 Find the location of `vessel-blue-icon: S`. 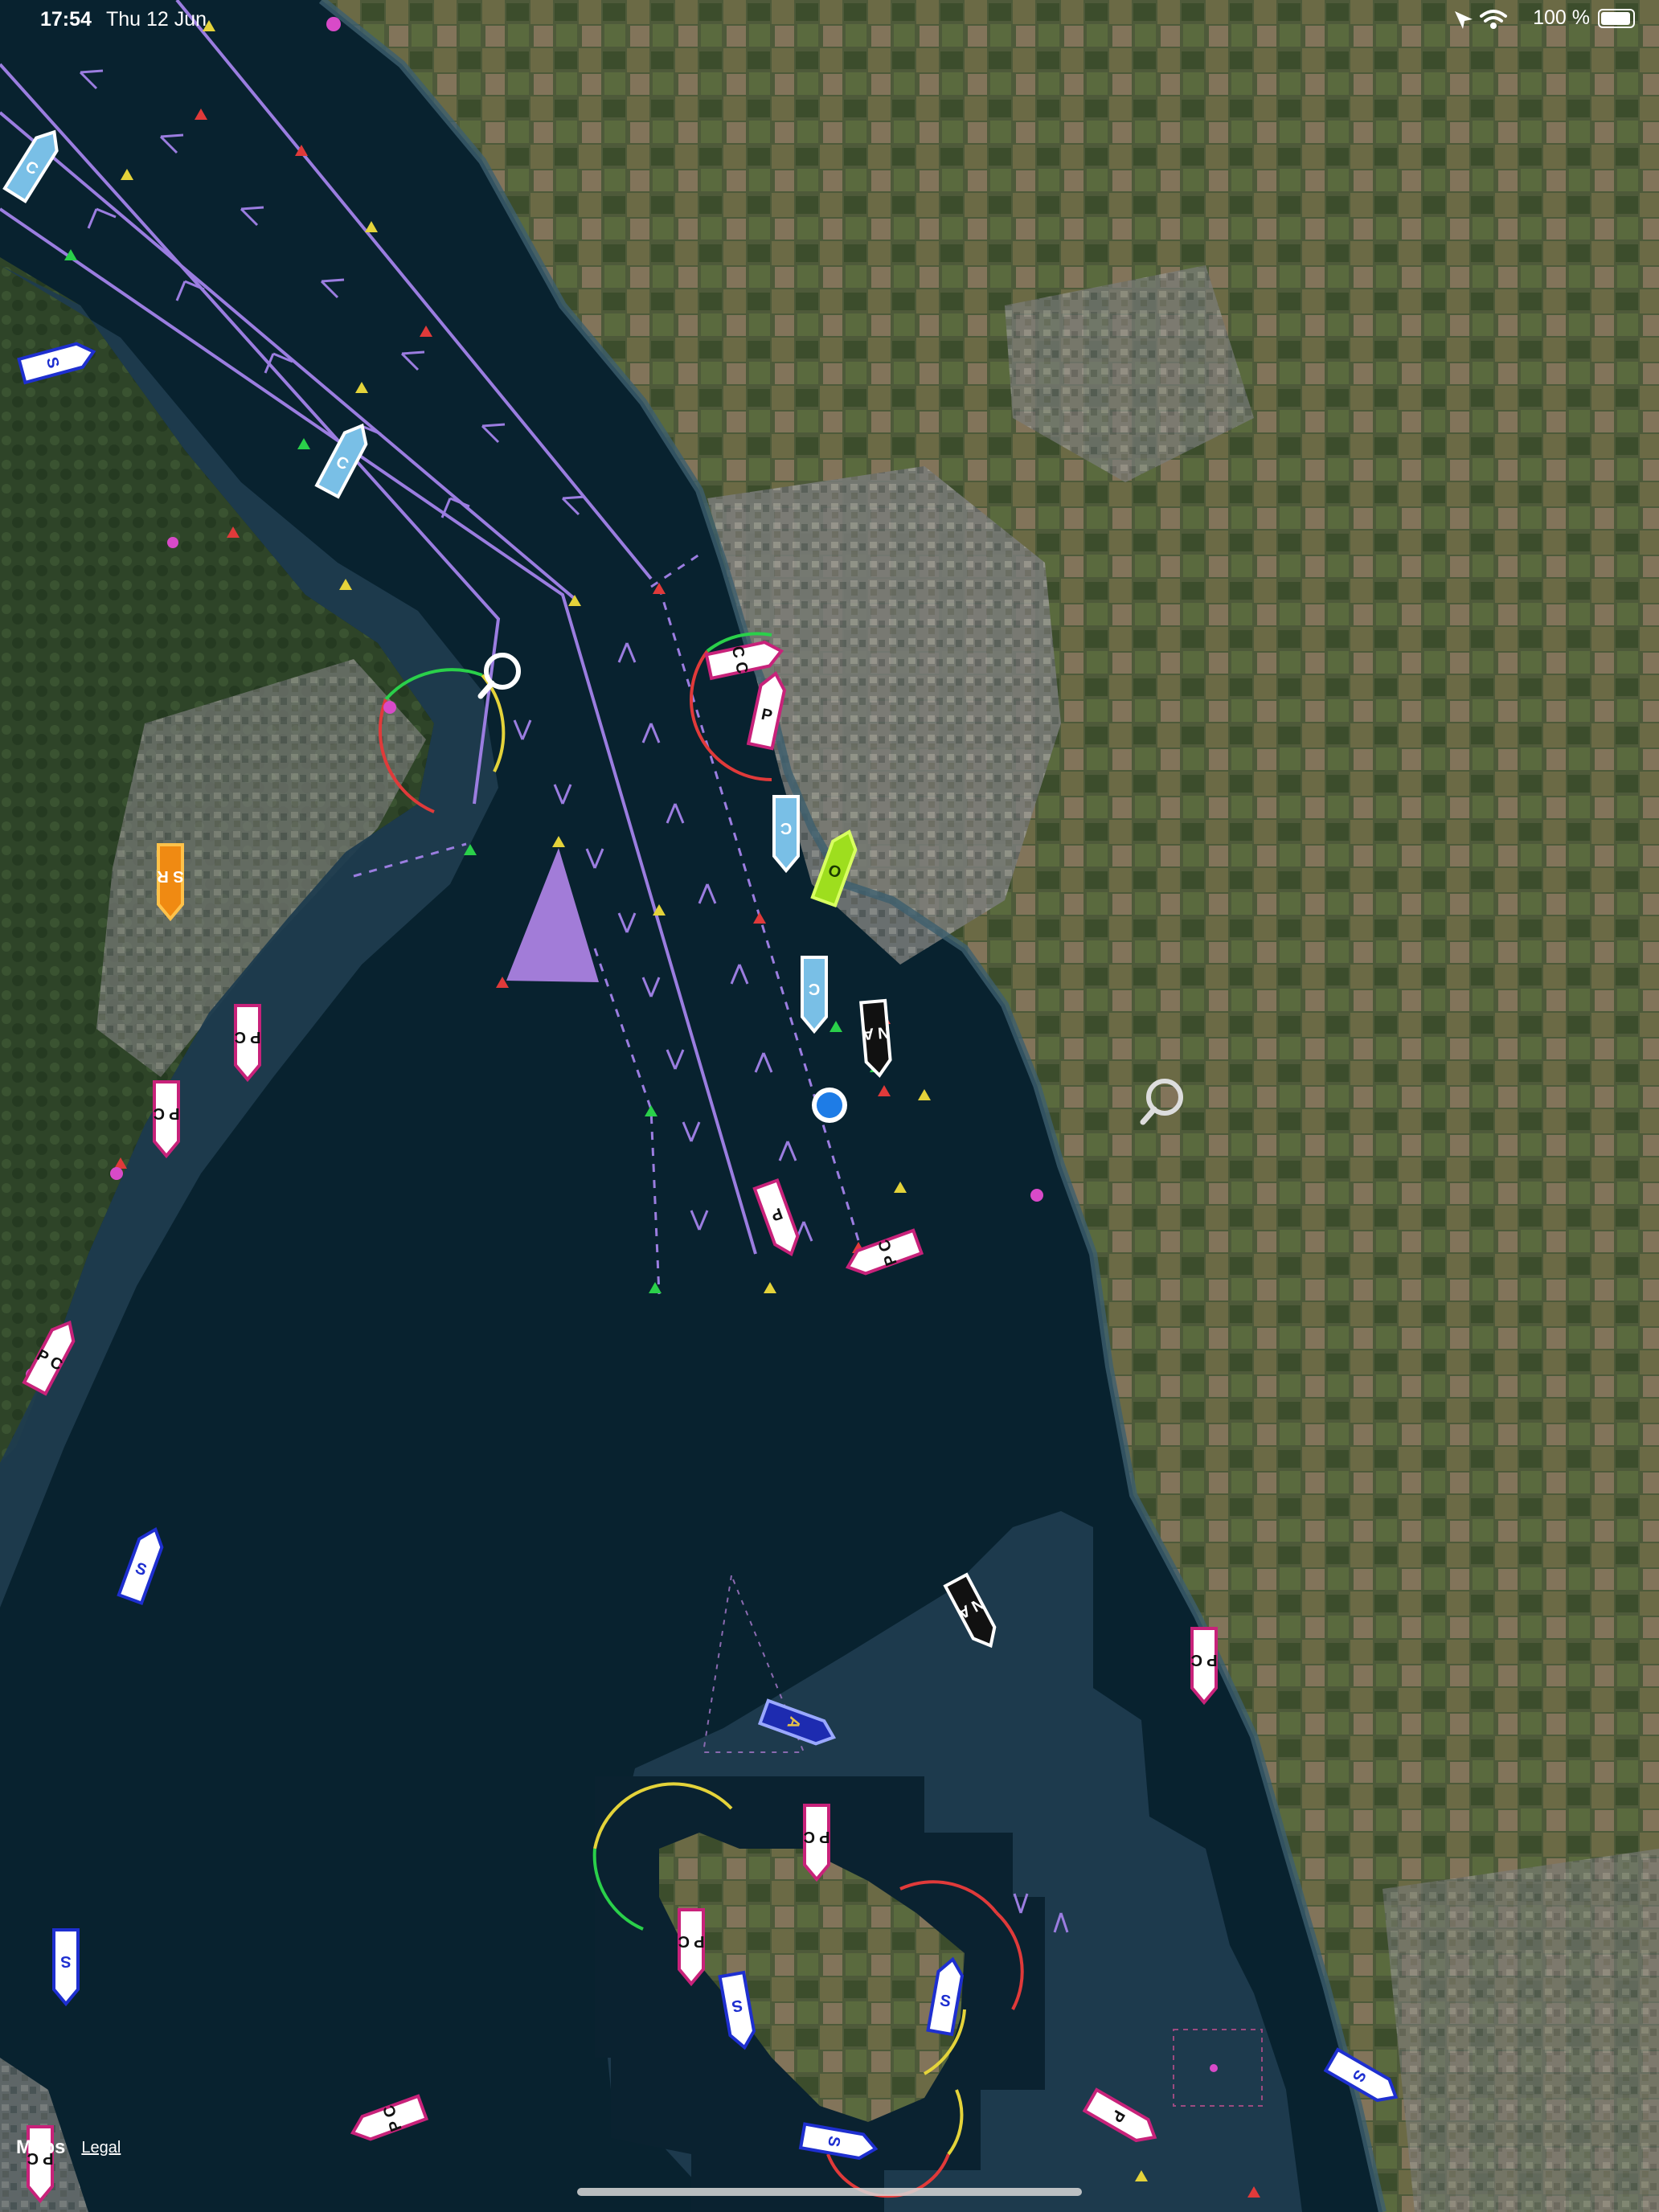

vessel-blue-icon: S is located at coordinates (66, 1967).